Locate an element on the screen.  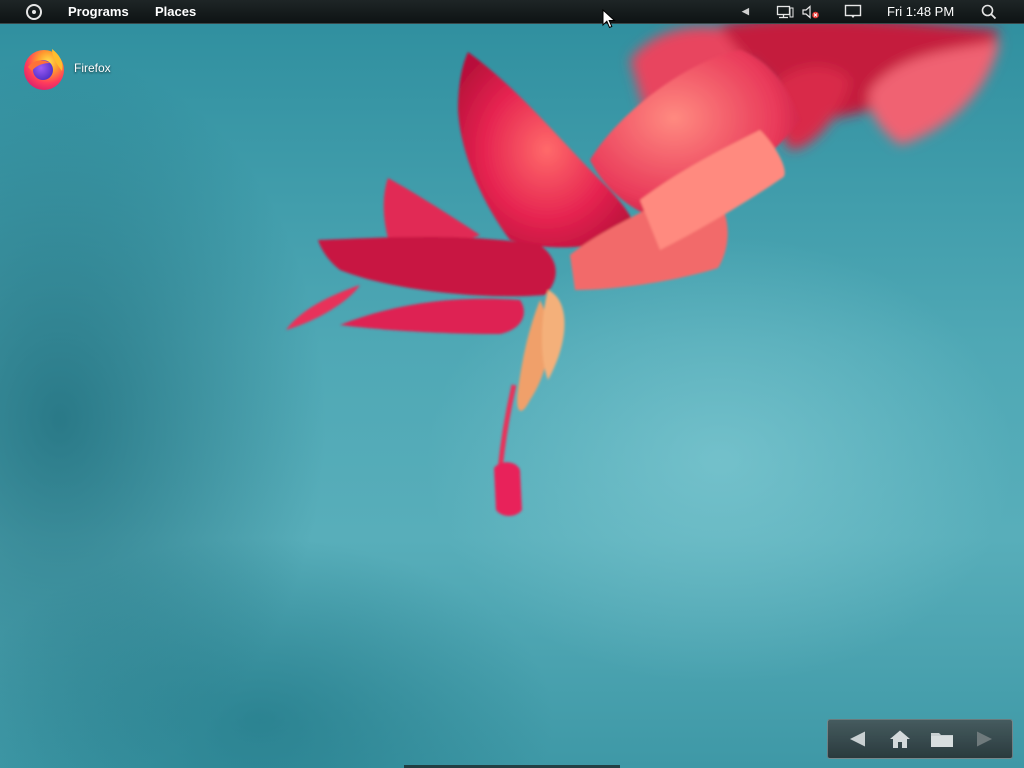
tray-expand-icon: ◀ is located at coordinates (745, 11).